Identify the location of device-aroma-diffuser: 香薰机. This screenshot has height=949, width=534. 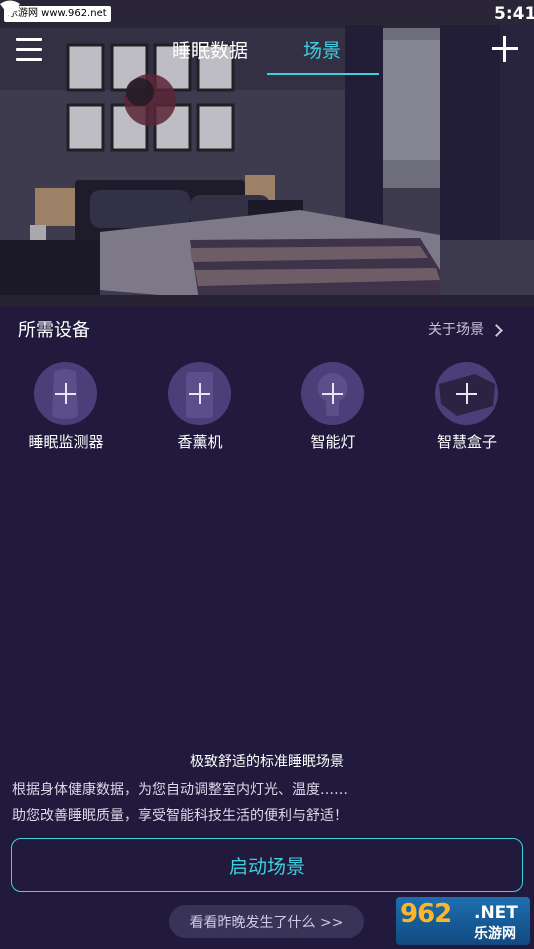
(200, 409).